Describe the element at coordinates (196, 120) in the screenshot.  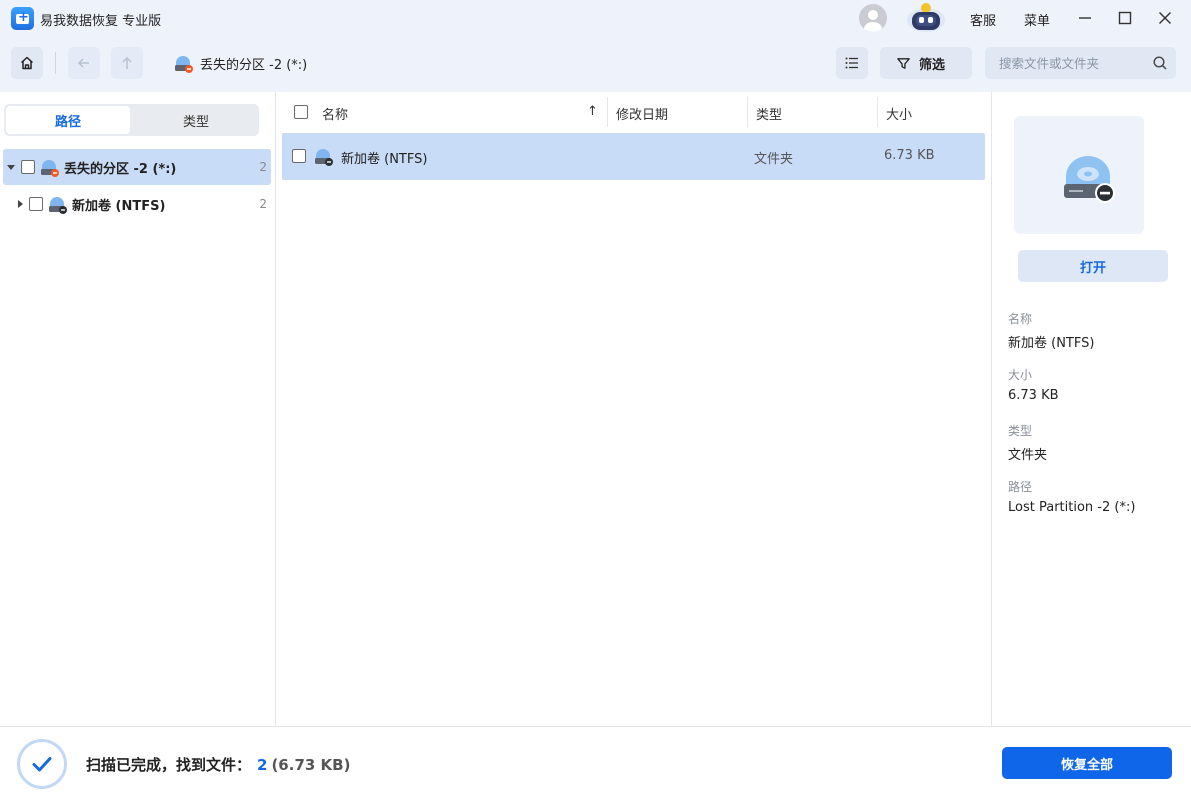
I see `tab-type: 类型` at that location.